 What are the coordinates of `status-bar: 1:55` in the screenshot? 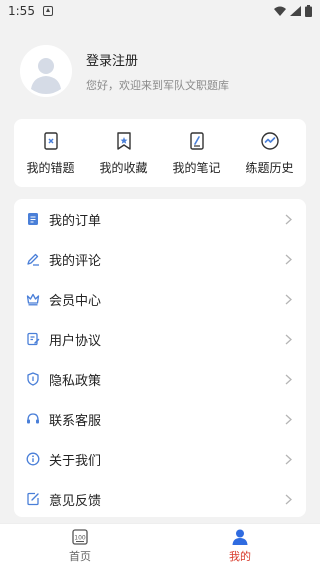 It's located at (160, 11).